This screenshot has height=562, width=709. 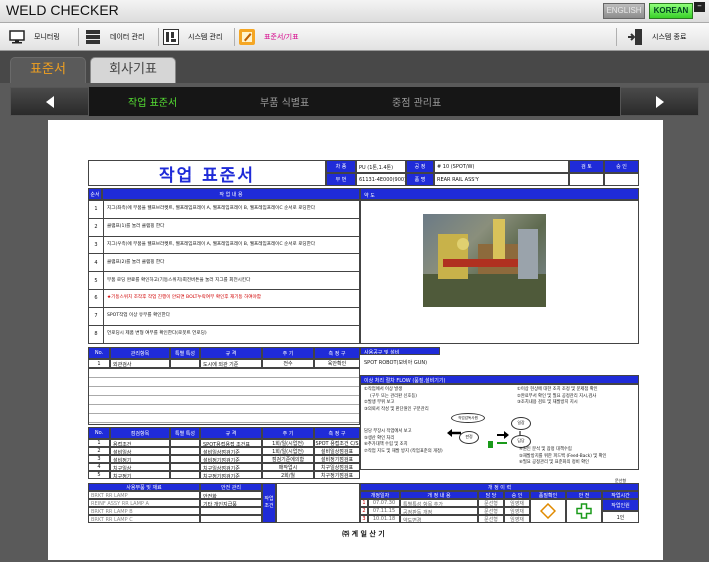 I want to click on step-text: 부품 로딩 완료를 확인하고(기동스위치)회전버튼을 눌러 지그를 회전시킨다, so click(x=232, y=280).